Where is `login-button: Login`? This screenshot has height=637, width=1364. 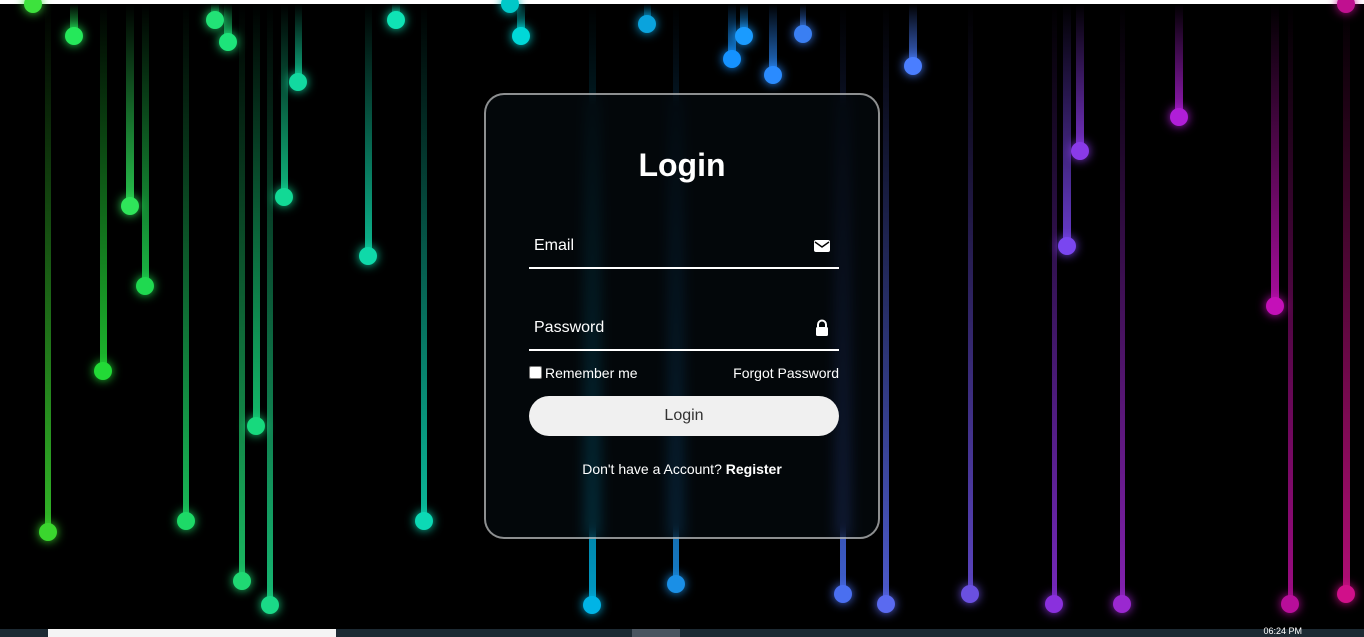 login-button: Login is located at coordinates (684, 416).